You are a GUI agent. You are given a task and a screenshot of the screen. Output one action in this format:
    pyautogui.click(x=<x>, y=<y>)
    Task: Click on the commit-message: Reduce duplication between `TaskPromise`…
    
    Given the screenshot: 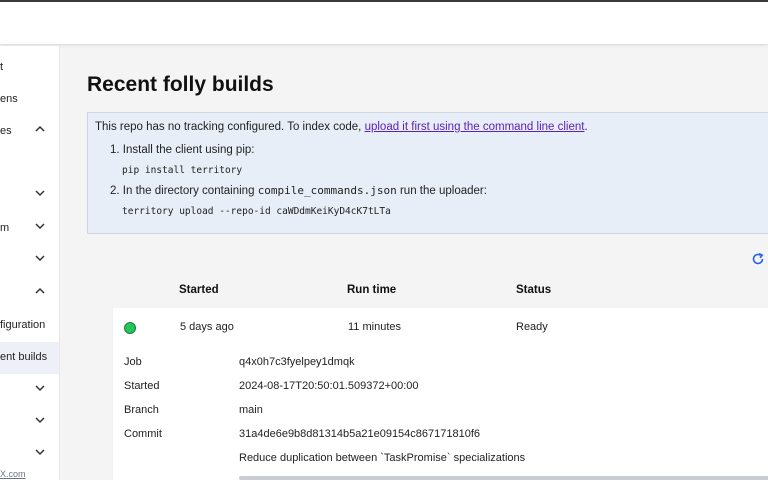 What is the action you would take?
    pyautogui.click(x=382, y=458)
    